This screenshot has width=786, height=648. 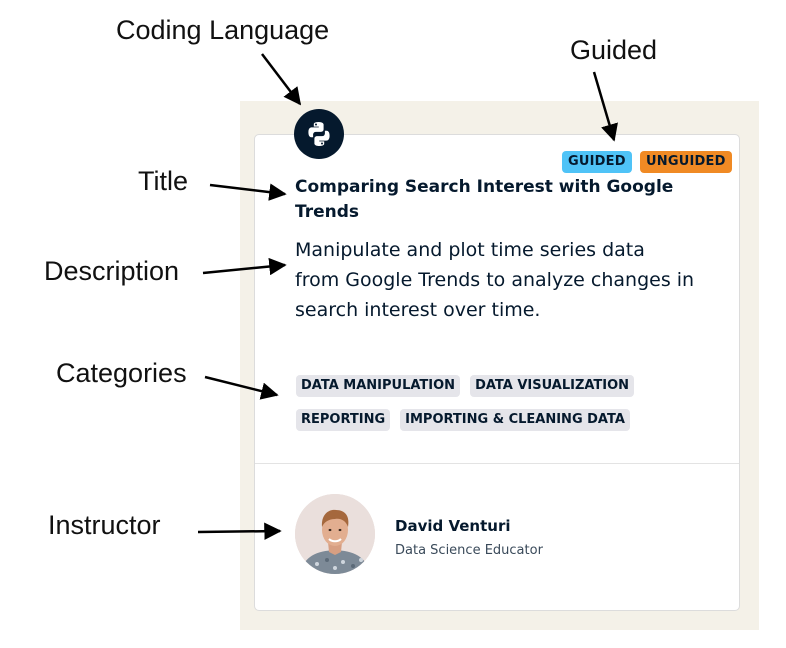 I want to click on arrow-coding-language, so click(x=281, y=79).